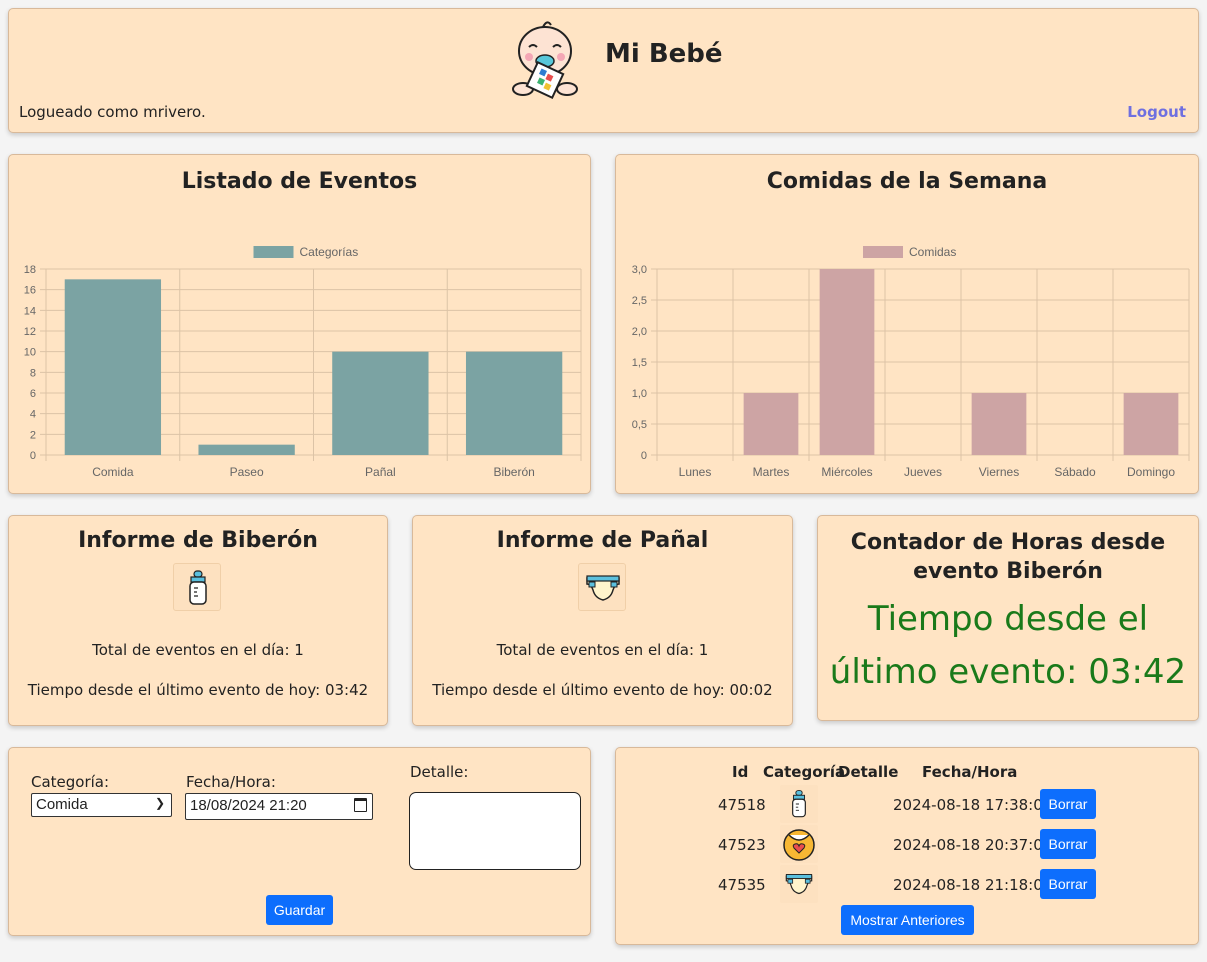 This screenshot has height=962, width=1207. What do you see at coordinates (33, 373) in the screenshot?
I see `y-tick-label: 8` at bounding box center [33, 373].